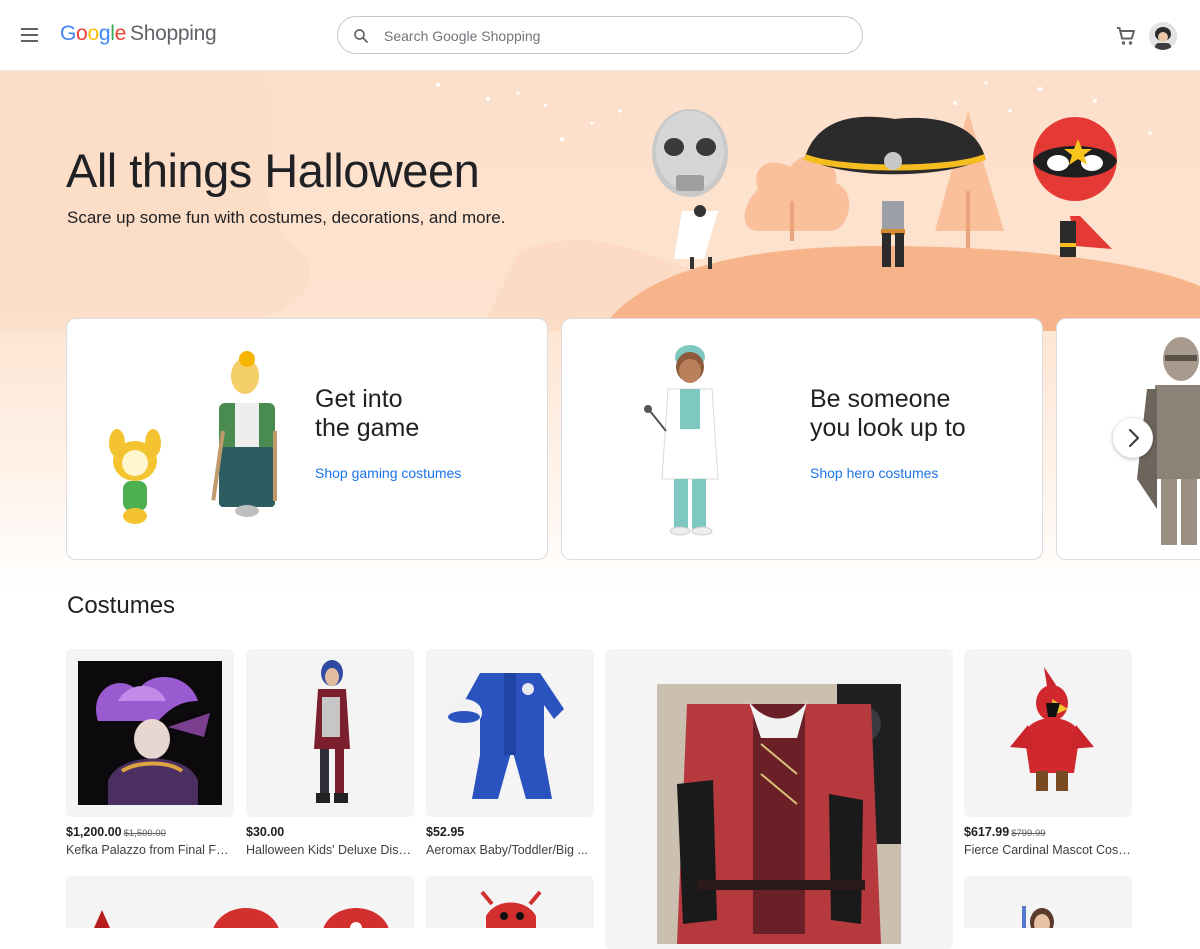 This screenshot has width=1200, height=949. I want to click on shop-hero-costumes-link: Shop hero costumes, so click(874, 473).